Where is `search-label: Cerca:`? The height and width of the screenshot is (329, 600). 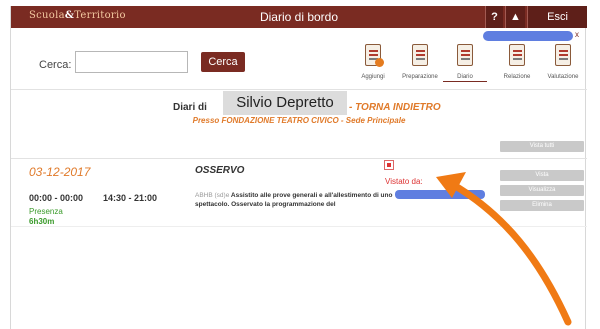 search-label: Cerca: is located at coordinates (55, 65).